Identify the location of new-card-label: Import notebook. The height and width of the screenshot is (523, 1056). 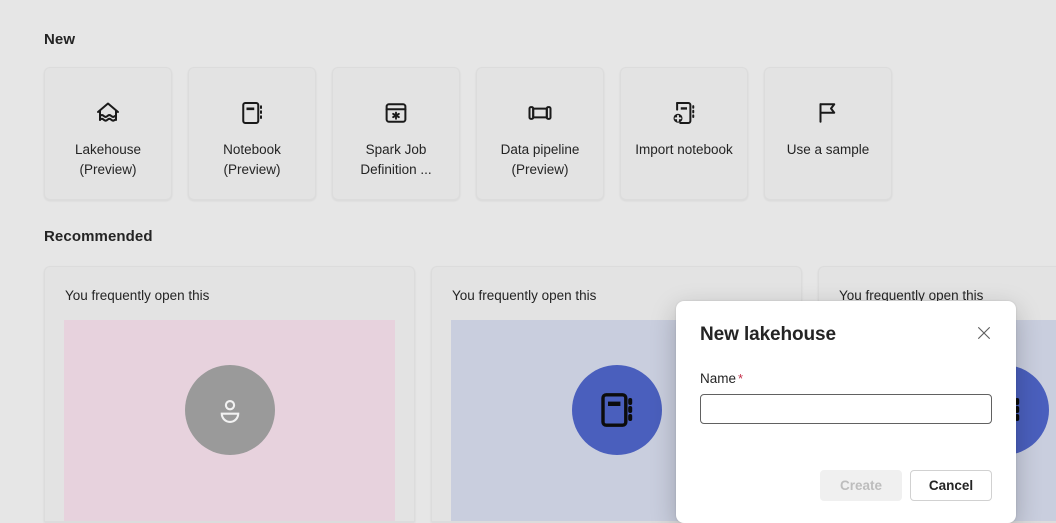
(684, 149).